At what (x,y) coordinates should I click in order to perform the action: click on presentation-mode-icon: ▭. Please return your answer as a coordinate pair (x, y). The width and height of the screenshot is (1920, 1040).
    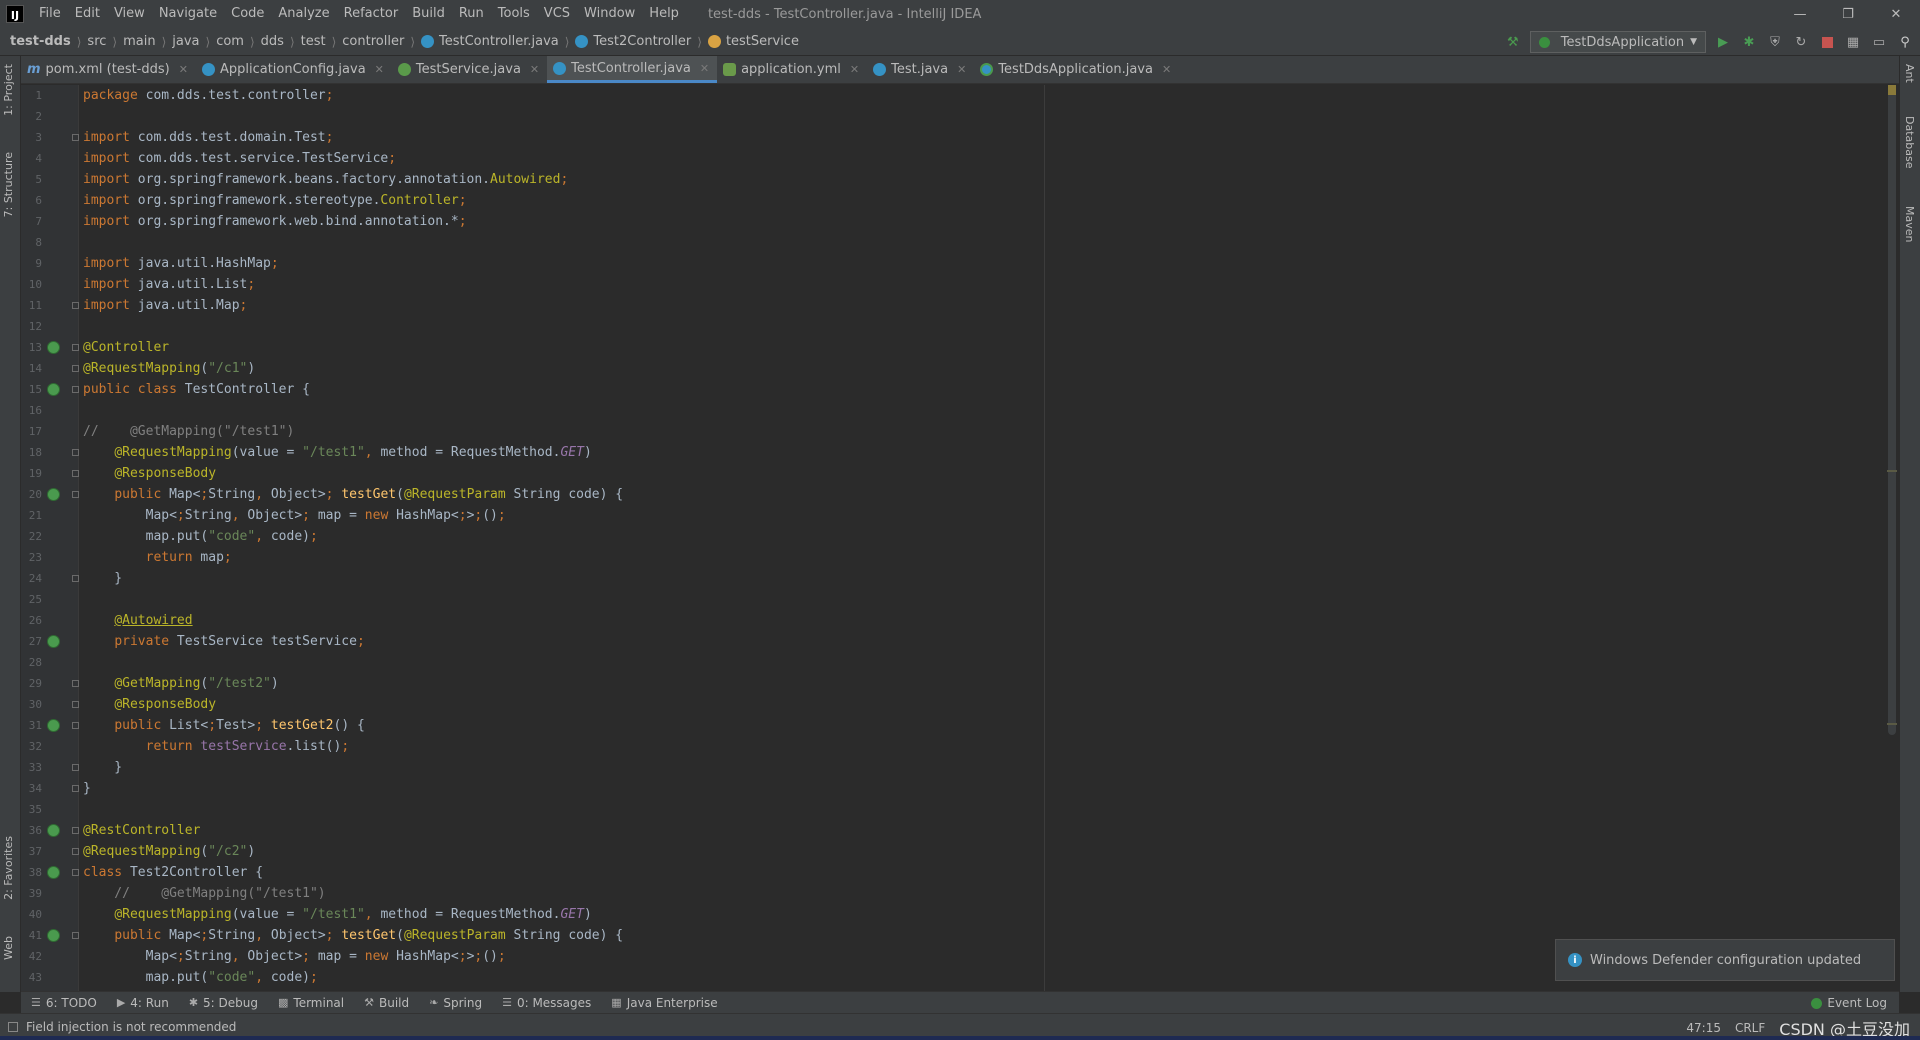
    Looking at the image, I should click on (1879, 42).